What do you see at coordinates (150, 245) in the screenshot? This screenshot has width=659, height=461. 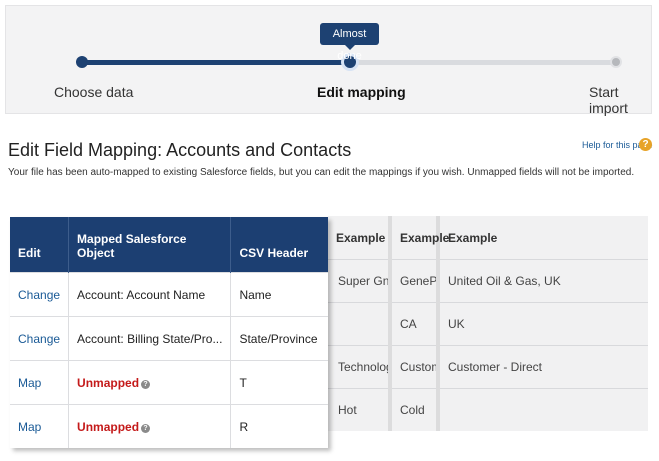 I see `column-header-mapped-object: Mapped Salesforce Object` at bounding box center [150, 245].